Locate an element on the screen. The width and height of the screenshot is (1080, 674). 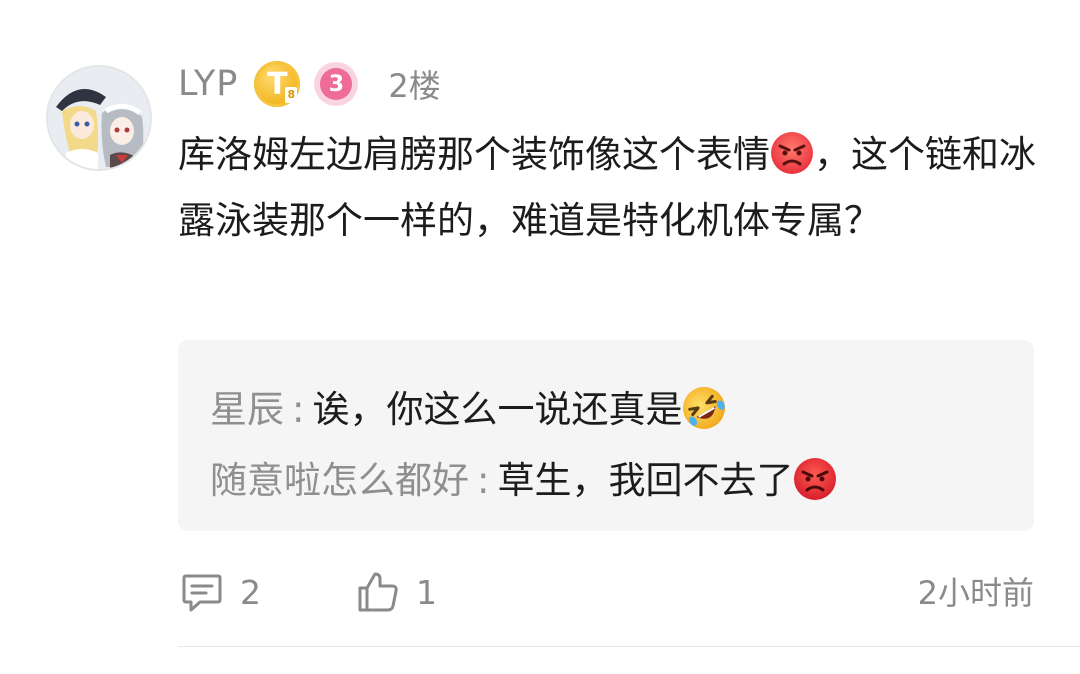
username: LYP is located at coordinates (208, 84).